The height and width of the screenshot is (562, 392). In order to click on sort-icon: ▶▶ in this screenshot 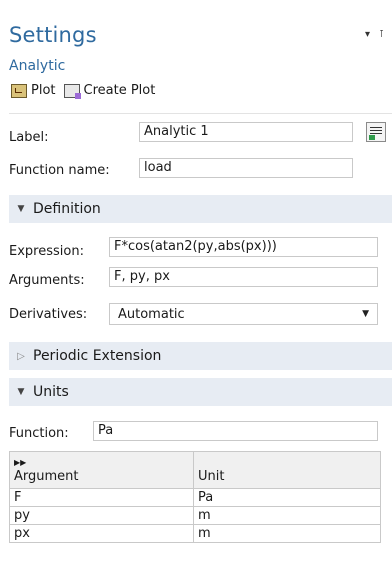, I will do `click(20, 462)`.